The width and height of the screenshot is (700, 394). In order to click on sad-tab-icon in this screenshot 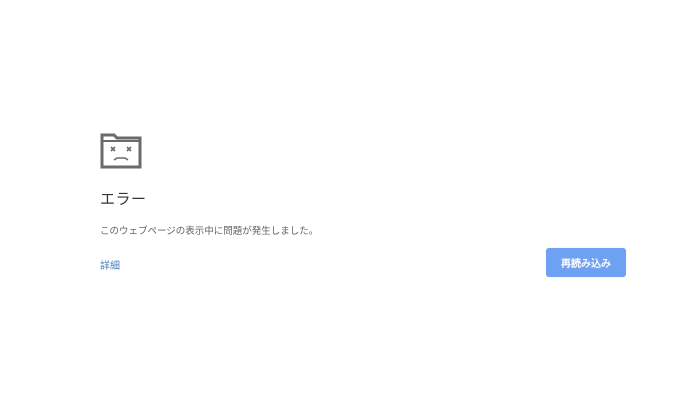, I will do `click(121, 151)`.